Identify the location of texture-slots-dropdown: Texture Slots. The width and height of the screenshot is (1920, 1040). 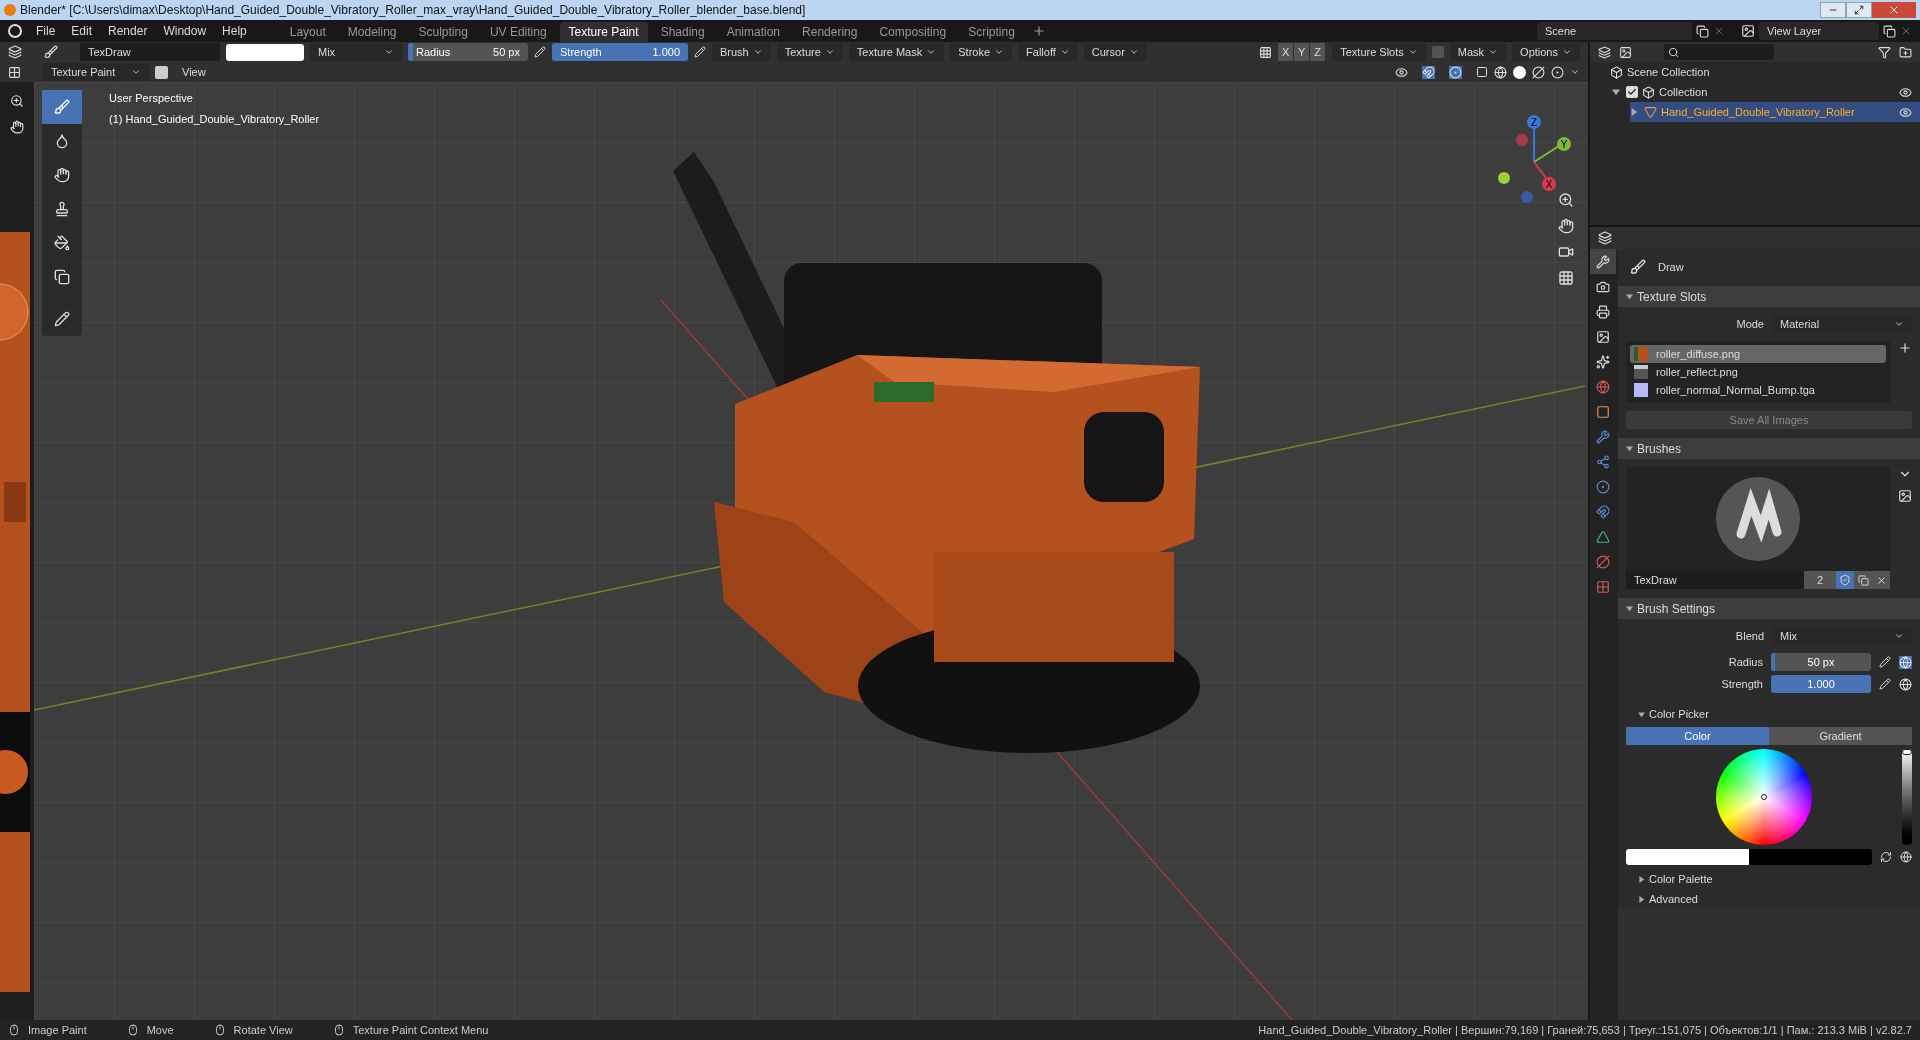
(1379, 52).